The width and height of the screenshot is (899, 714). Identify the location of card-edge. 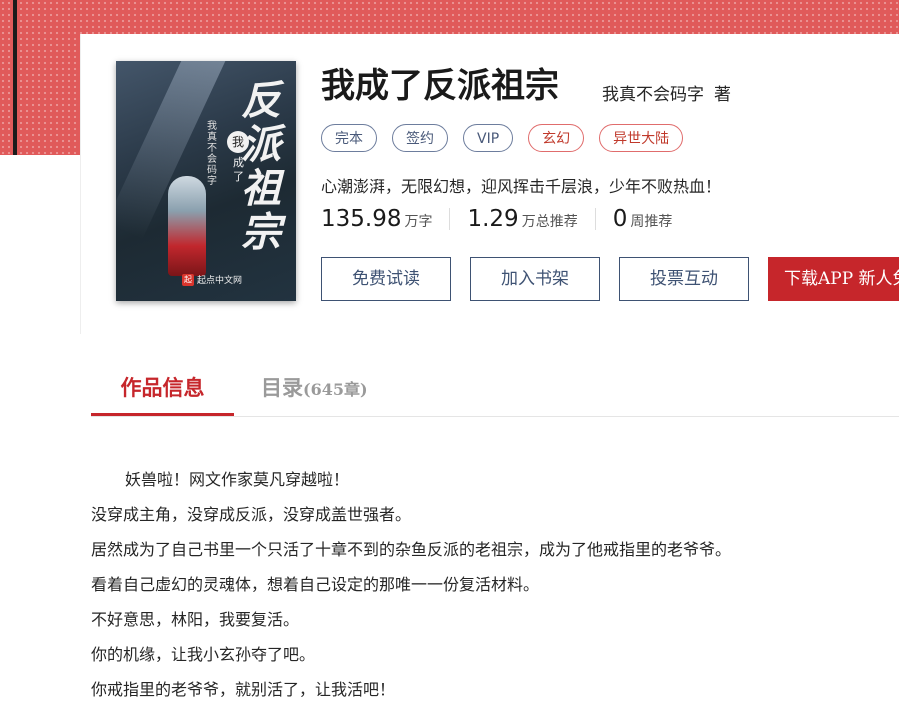
(80, 184).